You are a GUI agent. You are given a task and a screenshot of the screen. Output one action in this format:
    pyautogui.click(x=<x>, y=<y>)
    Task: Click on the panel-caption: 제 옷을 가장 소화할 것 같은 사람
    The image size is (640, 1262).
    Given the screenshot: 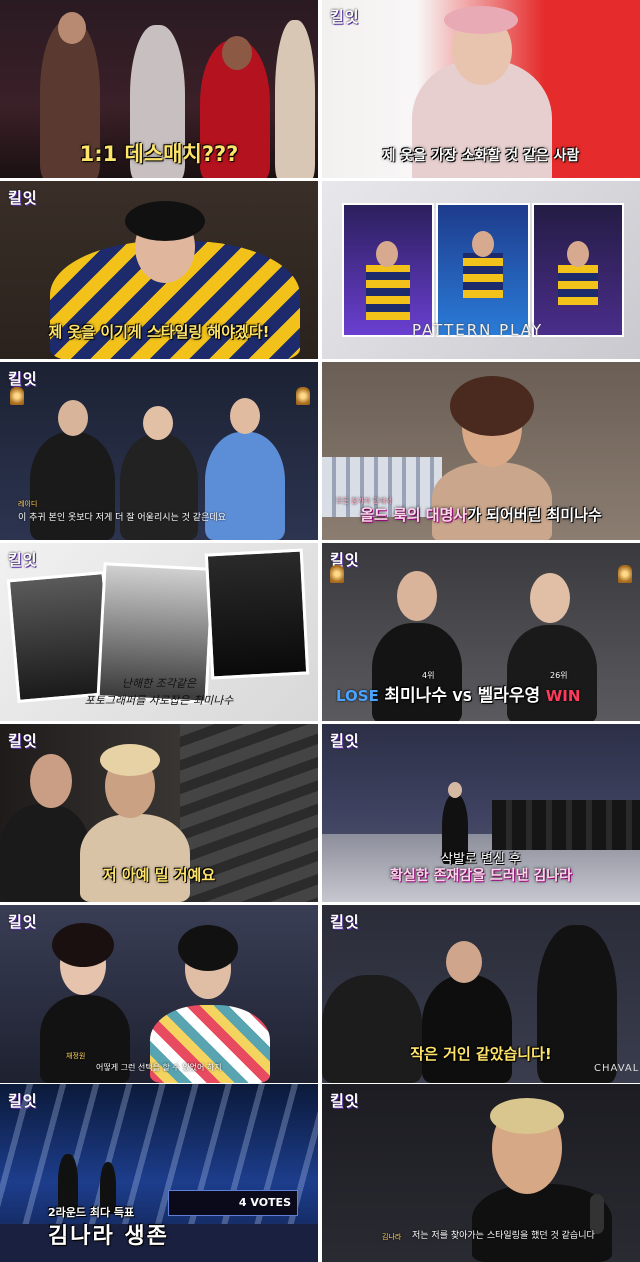 What is the action you would take?
    pyautogui.click(x=481, y=156)
    